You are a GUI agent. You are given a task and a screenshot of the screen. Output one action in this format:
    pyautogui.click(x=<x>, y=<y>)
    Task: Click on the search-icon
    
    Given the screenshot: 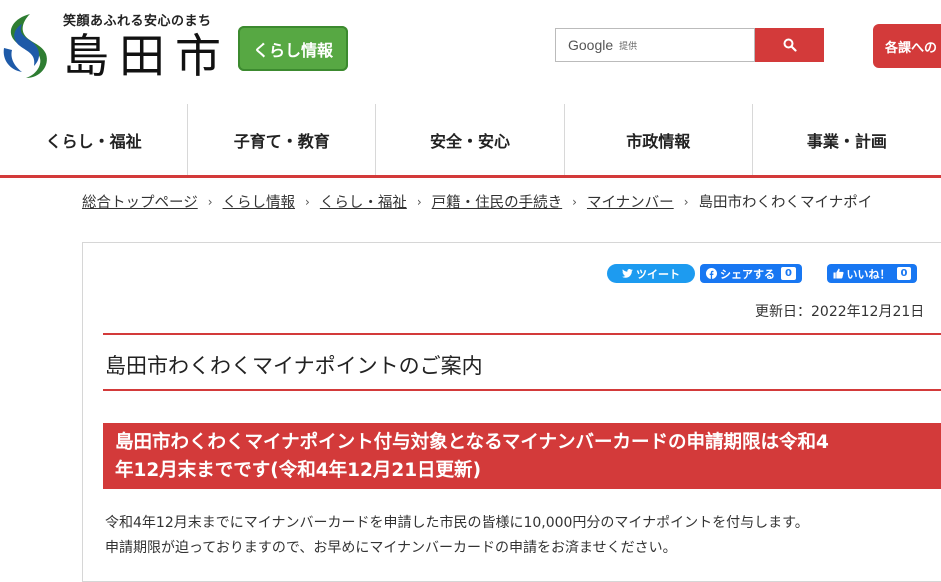 What is the action you would take?
    pyautogui.click(x=790, y=45)
    